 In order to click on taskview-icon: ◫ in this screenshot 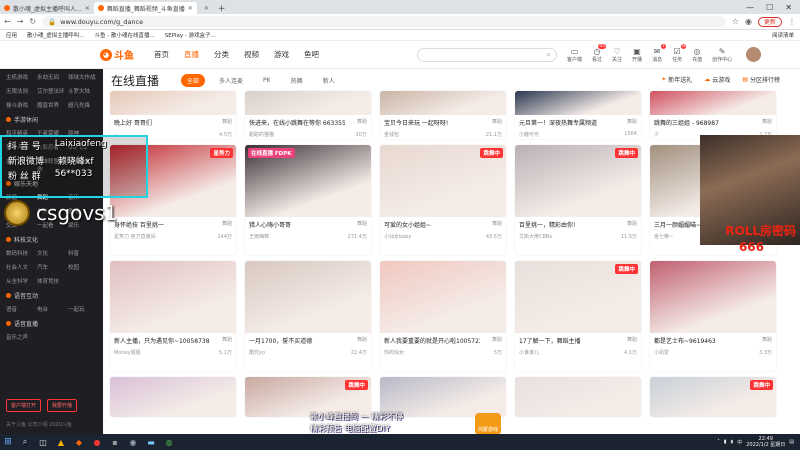, I will do `click(43, 442)`.